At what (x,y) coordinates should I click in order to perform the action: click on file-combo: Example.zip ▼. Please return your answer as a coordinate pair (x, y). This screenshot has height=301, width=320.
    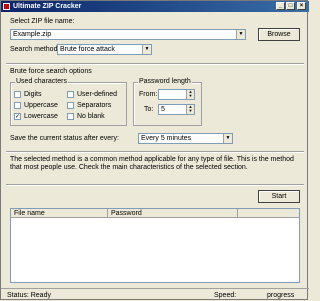
    Looking at the image, I should click on (128, 34).